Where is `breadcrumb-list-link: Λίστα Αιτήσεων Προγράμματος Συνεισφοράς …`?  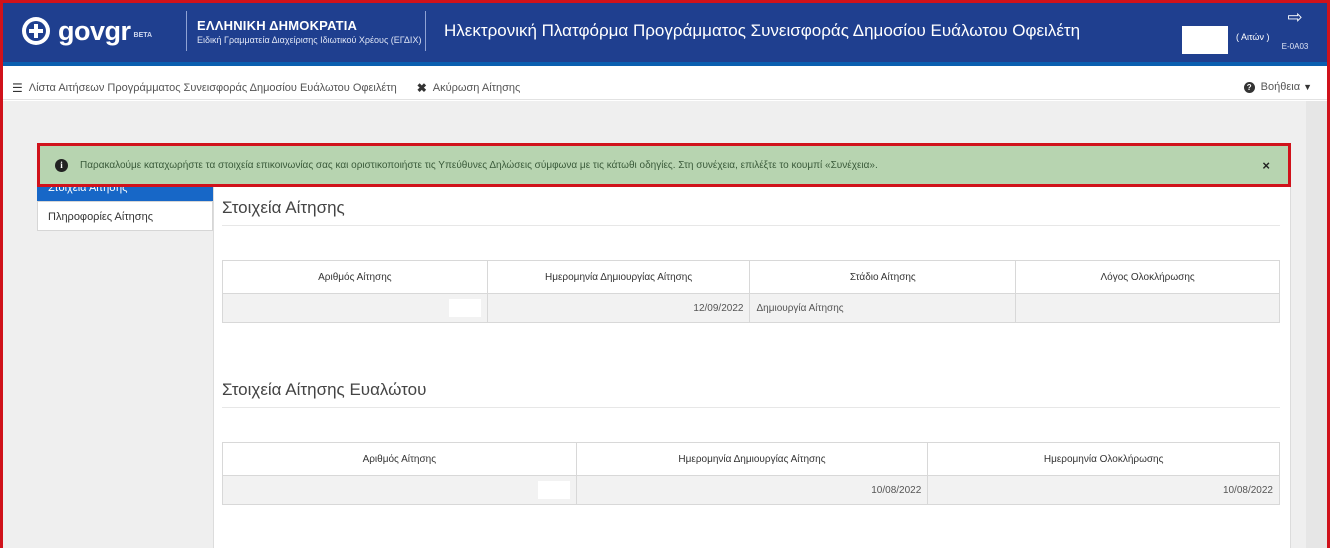
breadcrumb-list-link: Λίστα Αιτήσεων Προγράμματος Συνεισφοράς … is located at coordinates (213, 88).